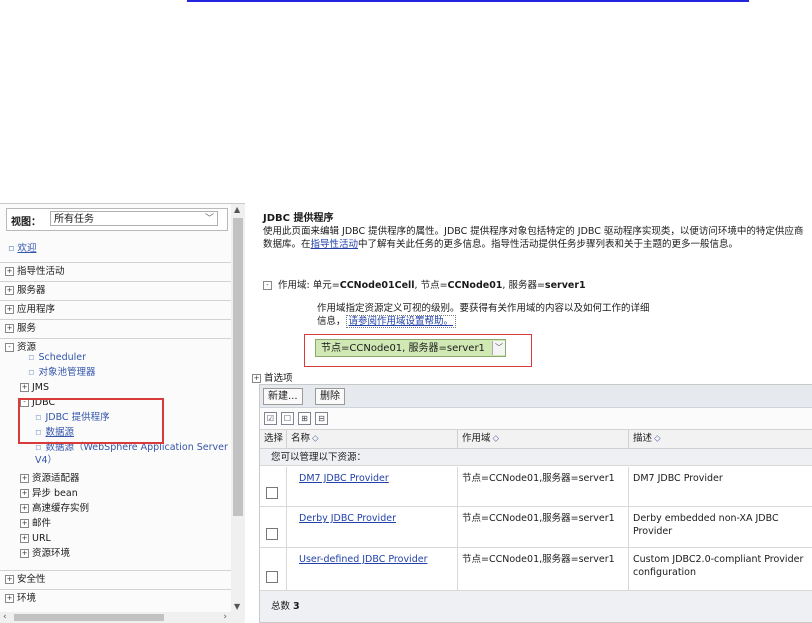 Image resolution: width=812 pixels, height=623 pixels. What do you see at coordinates (468, 1) in the screenshot?
I see `top-accent-line` at bounding box center [468, 1].